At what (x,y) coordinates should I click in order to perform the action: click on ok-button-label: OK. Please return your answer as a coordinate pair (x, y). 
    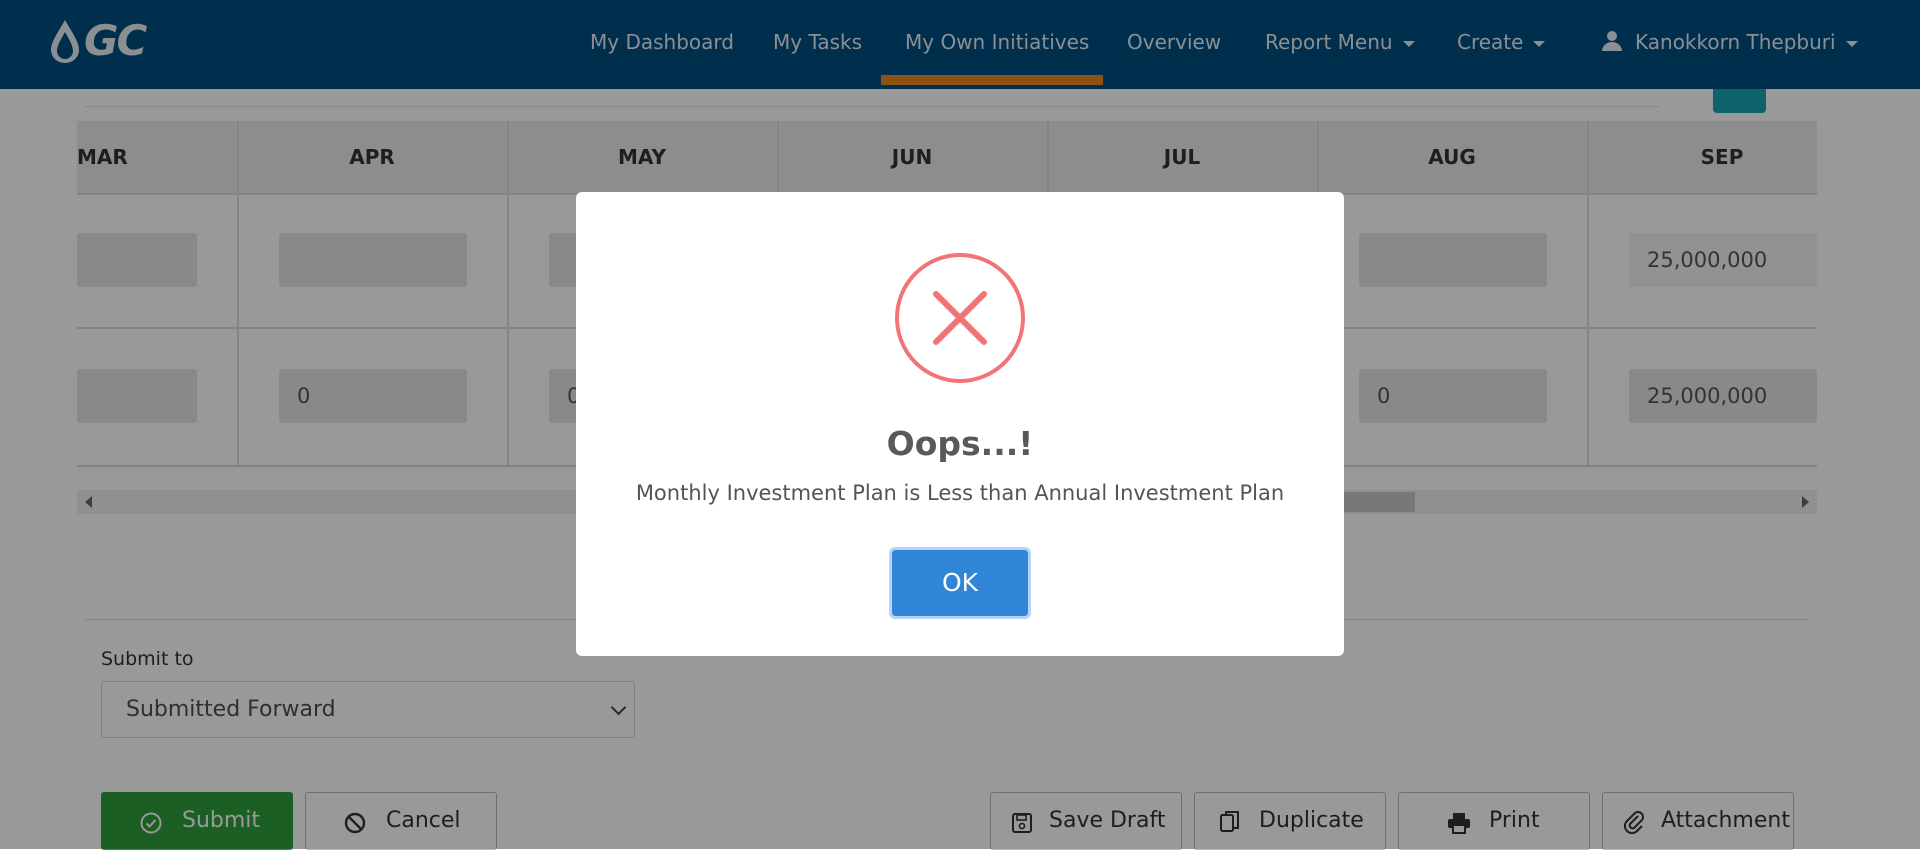
    Looking at the image, I should click on (960, 582).